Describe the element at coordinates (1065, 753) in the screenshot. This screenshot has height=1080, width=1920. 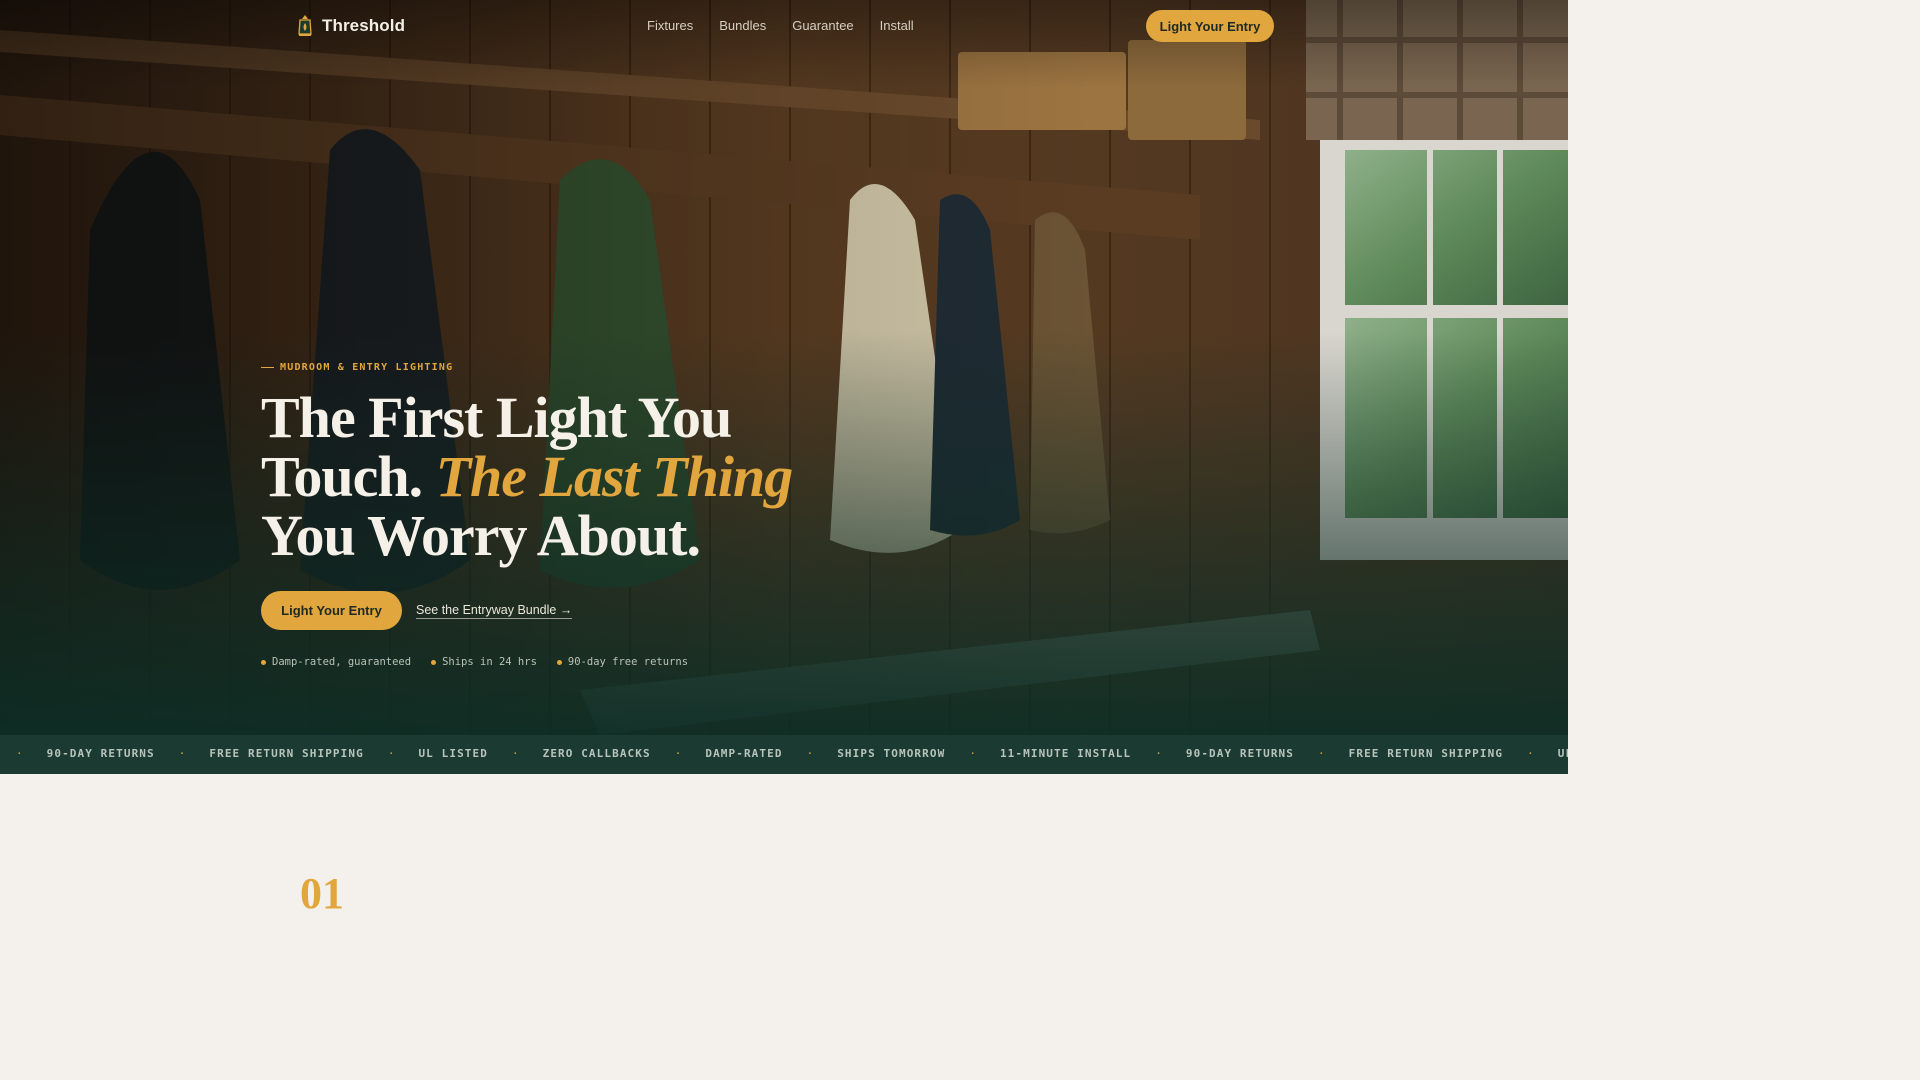
I see `marquee-item: 11-MINUTE INSTALL` at that location.